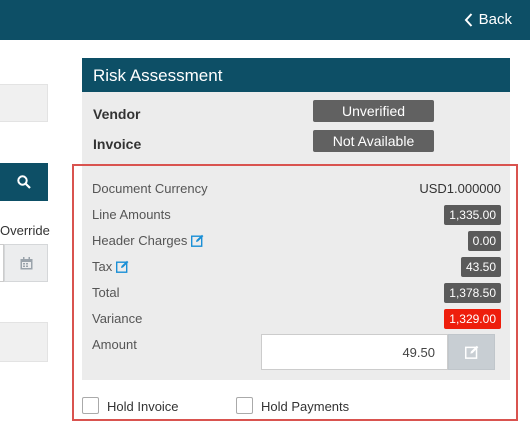  Describe the element at coordinates (265, 20) in the screenshot. I see `top-bar: Back` at that location.